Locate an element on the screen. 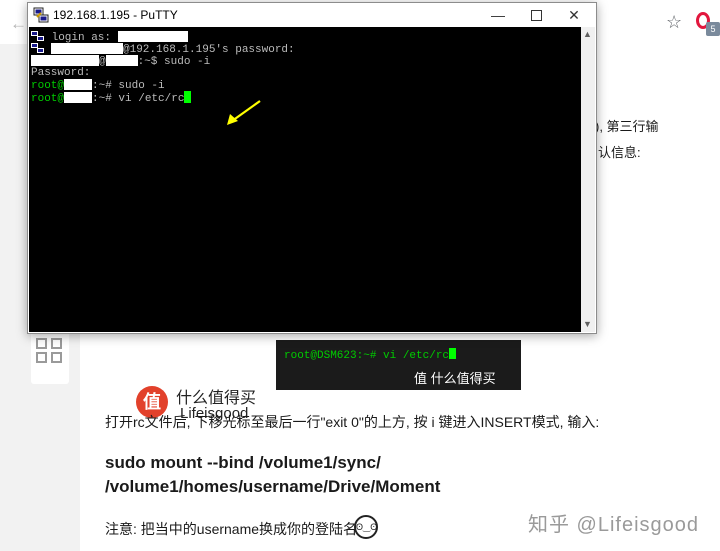 Image resolution: width=720 pixels, height=551 pixels. terminal-line: root@:~# sudo -i is located at coordinates (98, 85).